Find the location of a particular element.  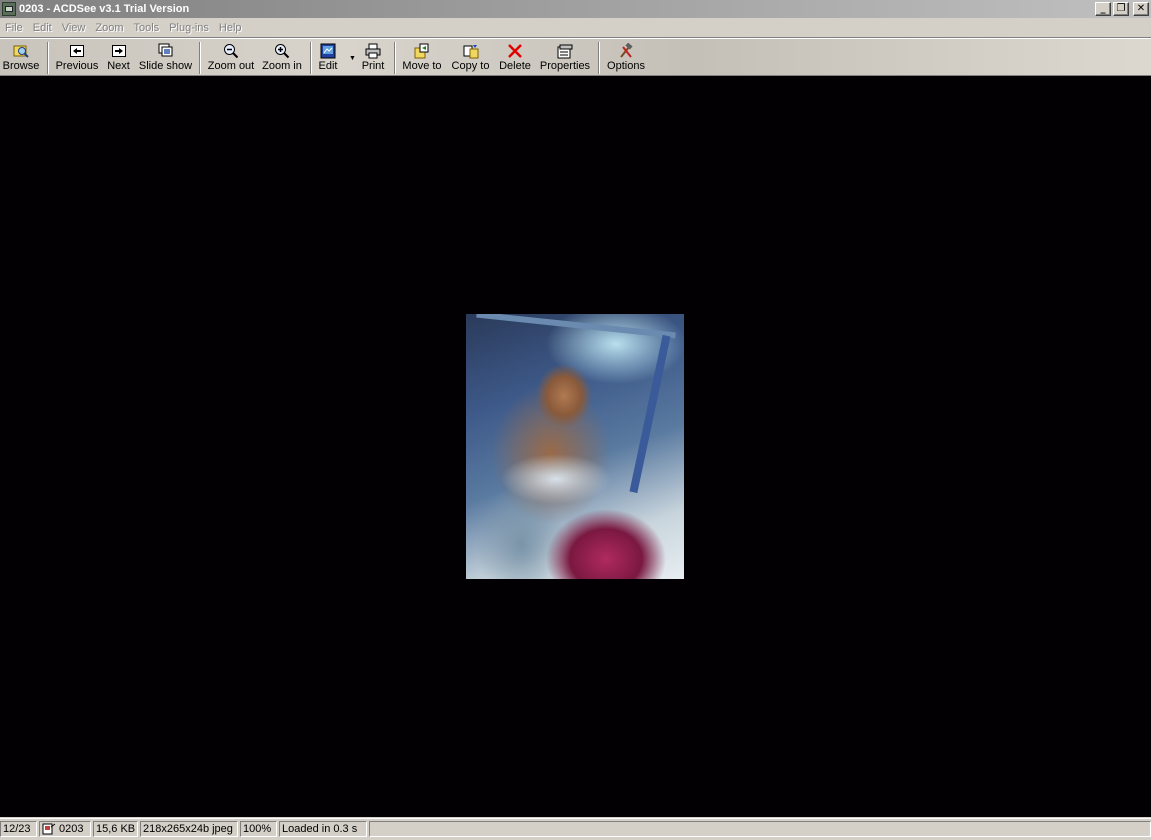

menu-help: Help is located at coordinates (230, 28).